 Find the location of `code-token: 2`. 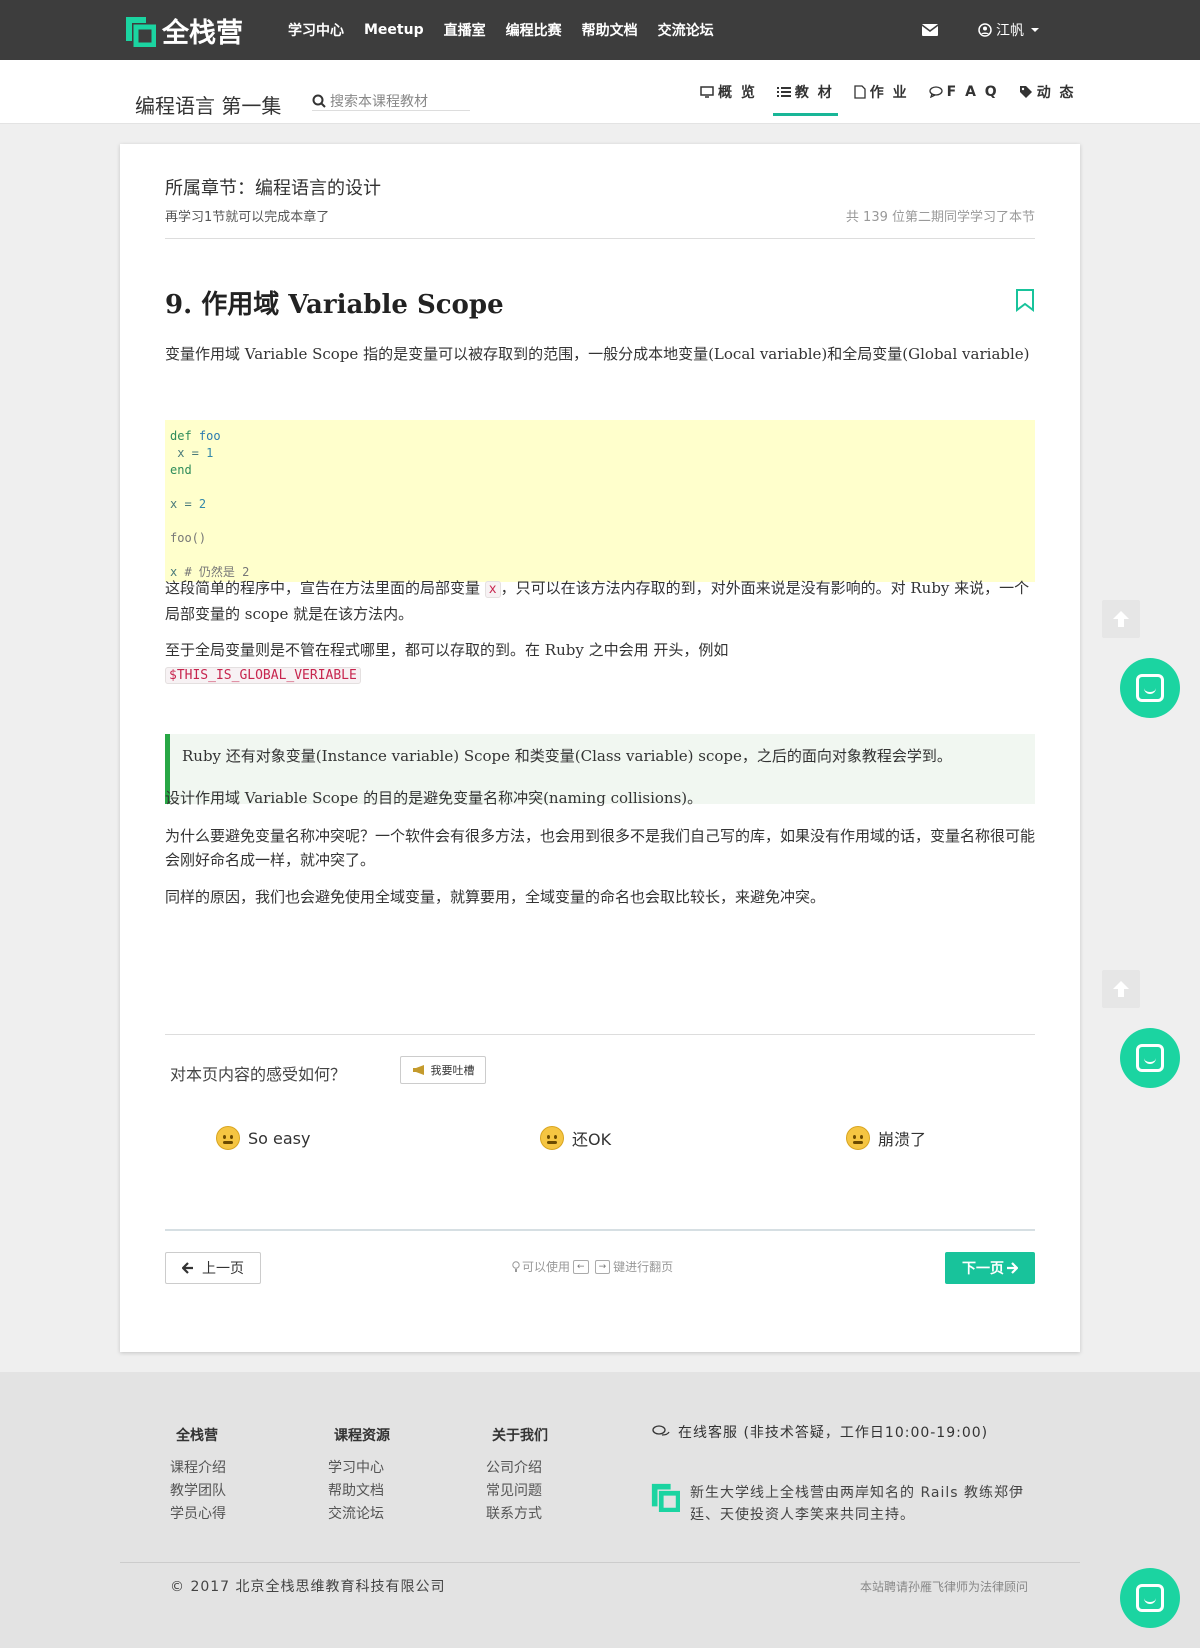

code-token: 2 is located at coordinates (202, 504).